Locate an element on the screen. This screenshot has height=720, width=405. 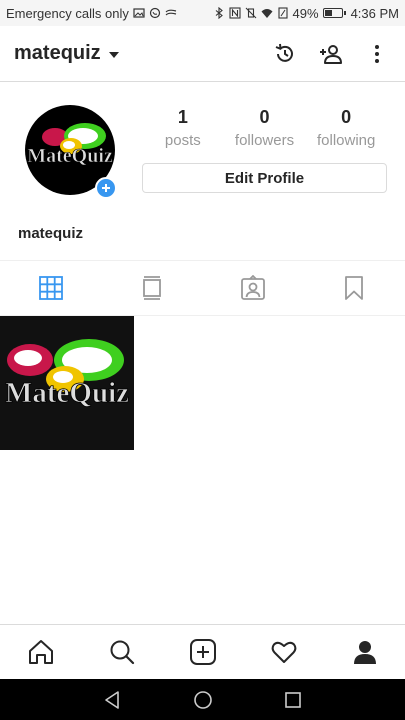
feed-icon is located at coordinates (151, 288).